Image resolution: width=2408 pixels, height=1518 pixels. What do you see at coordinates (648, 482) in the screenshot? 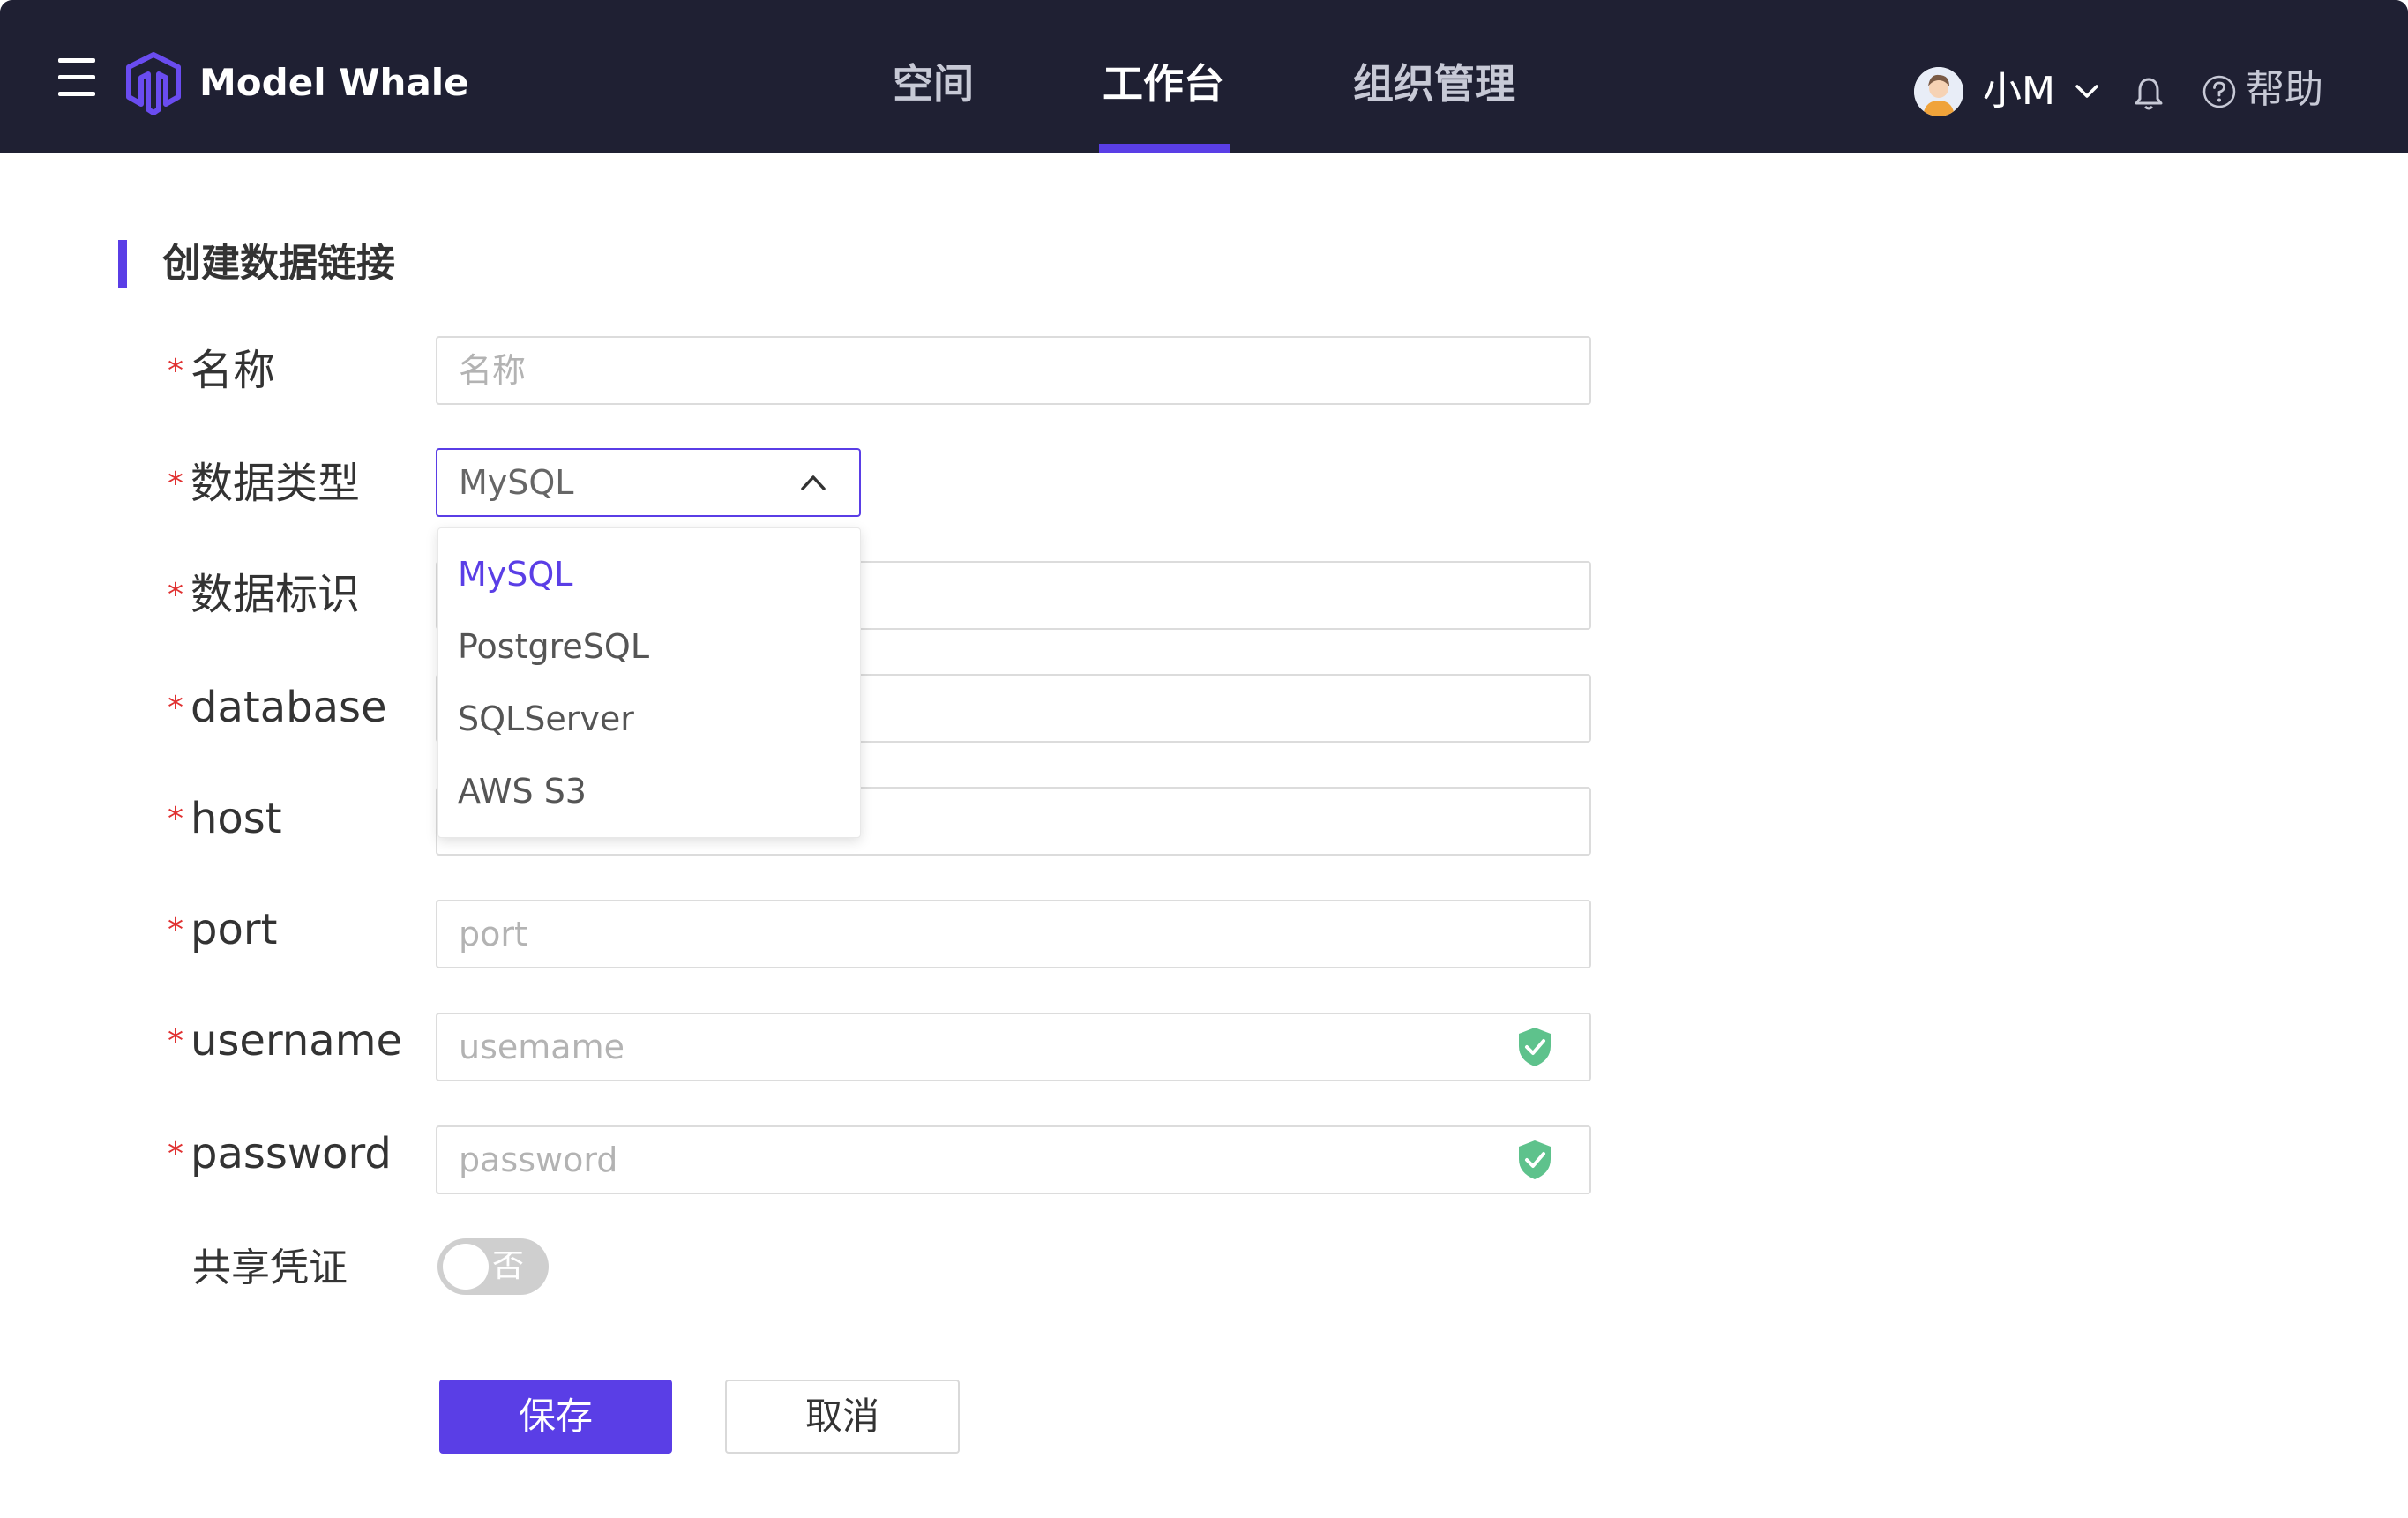
I see `data-type-select: MySQL` at bounding box center [648, 482].